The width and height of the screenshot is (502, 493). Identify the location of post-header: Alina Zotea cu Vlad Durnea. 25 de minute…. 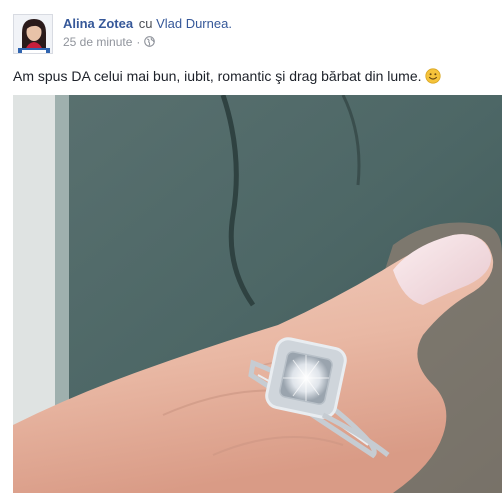
(253, 35).